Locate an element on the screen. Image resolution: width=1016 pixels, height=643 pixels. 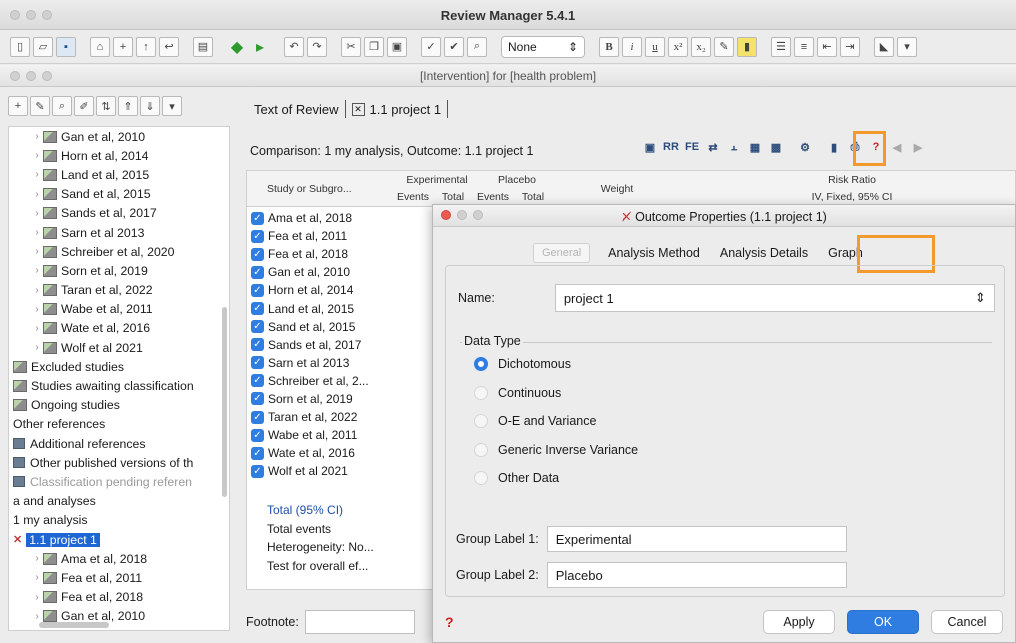
tree-item: Additional references is located at coordinates (119, 443).